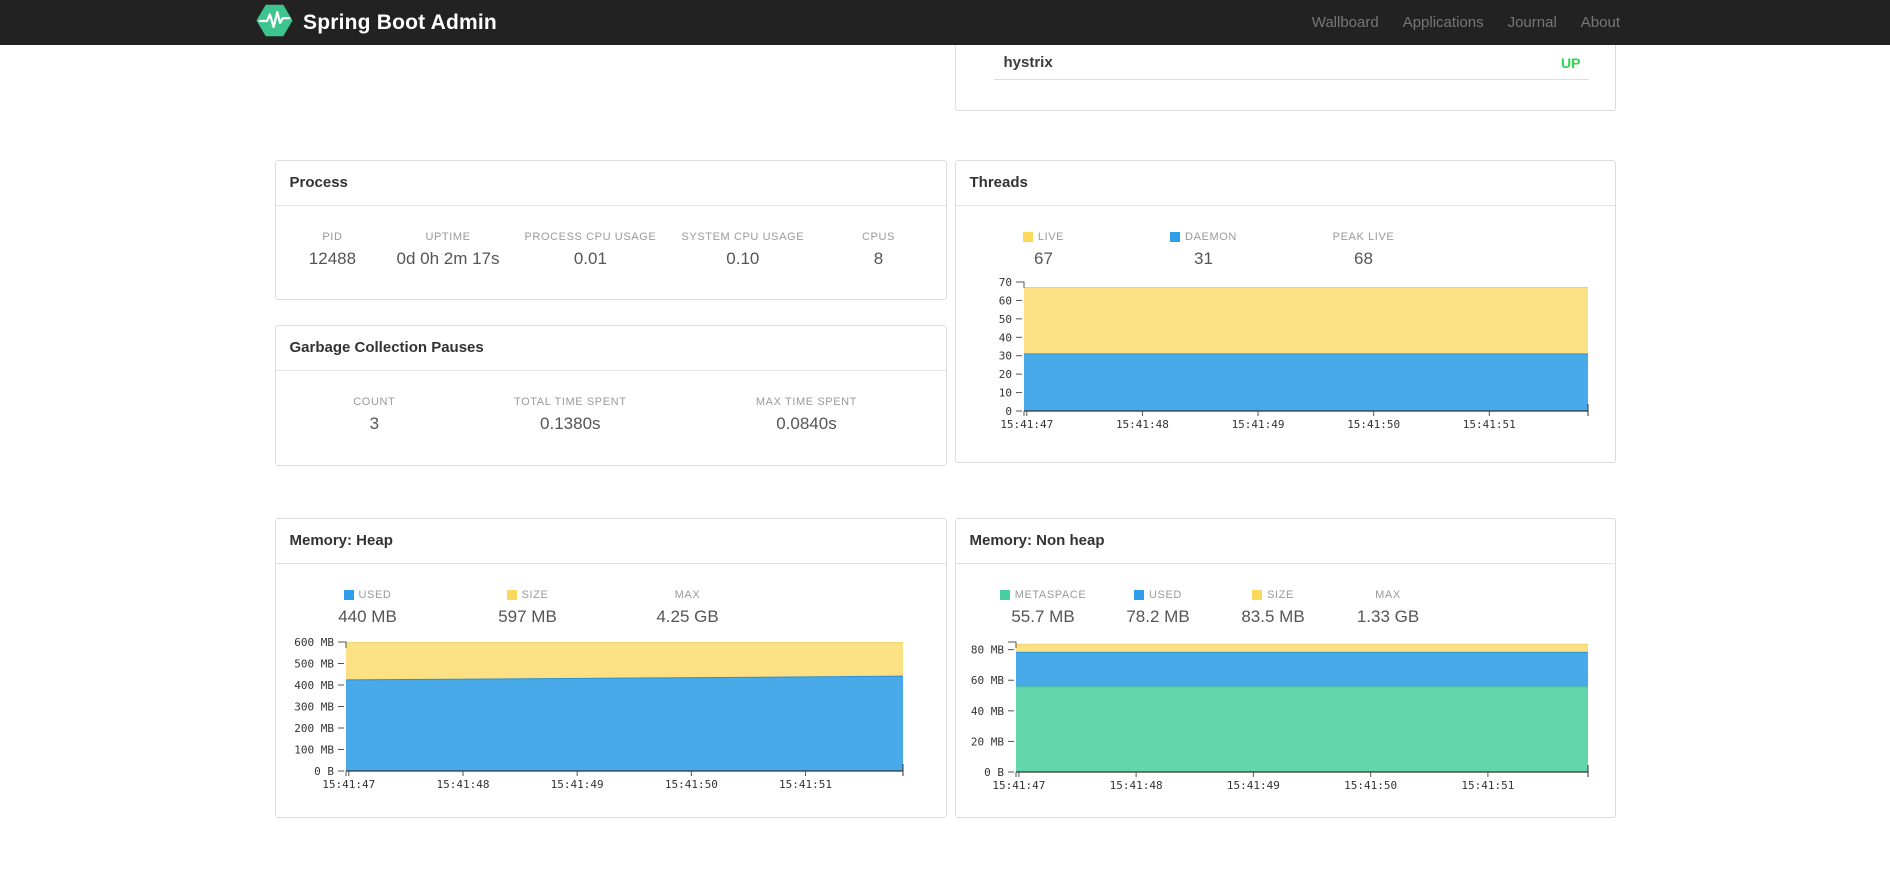 The width and height of the screenshot is (1890, 892). I want to click on nav-item-journal: Journal, so click(1532, 22).